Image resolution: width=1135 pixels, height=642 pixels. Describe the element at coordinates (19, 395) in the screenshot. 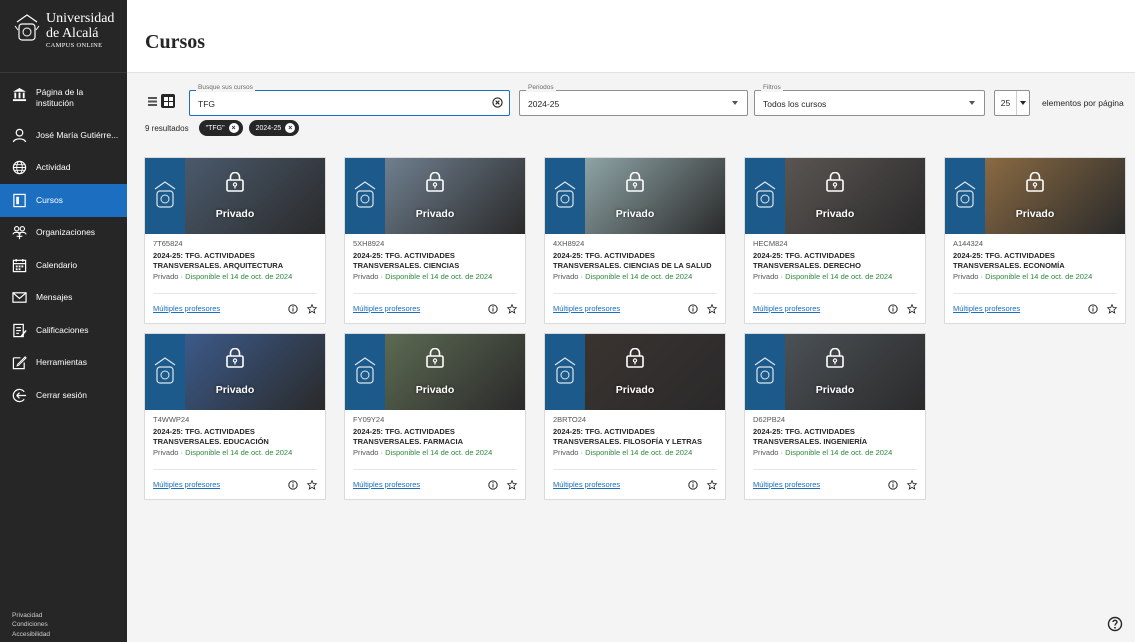

I see `logout-icon` at that location.